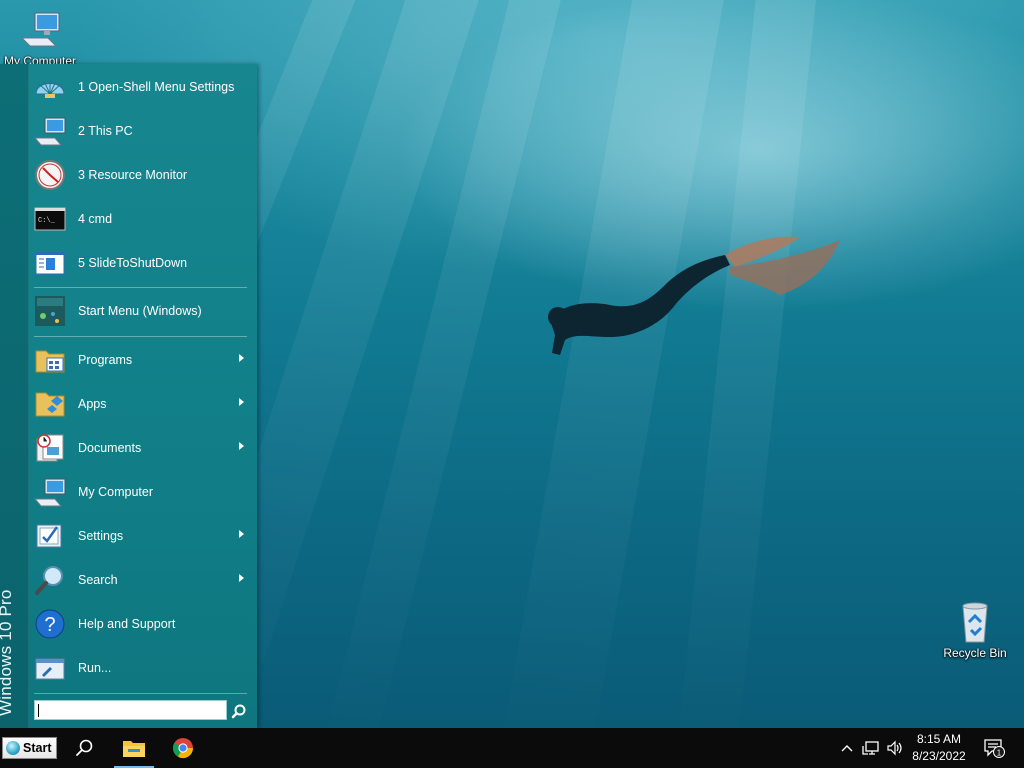 The width and height of the screenshot is (1024, 768). I want to click on system-clock: 8:15 AM 8/23/2022, so click(939, 748).